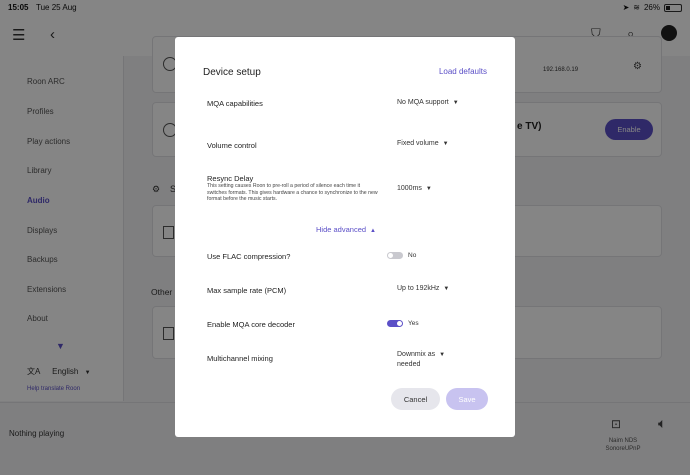 This screenshot has height=475, width=690. What do you see at coordinates (235, 103) in the screenshot?
I see `mqa-capabilities-label: MQA capabilities` at bounding box center [235, 103].